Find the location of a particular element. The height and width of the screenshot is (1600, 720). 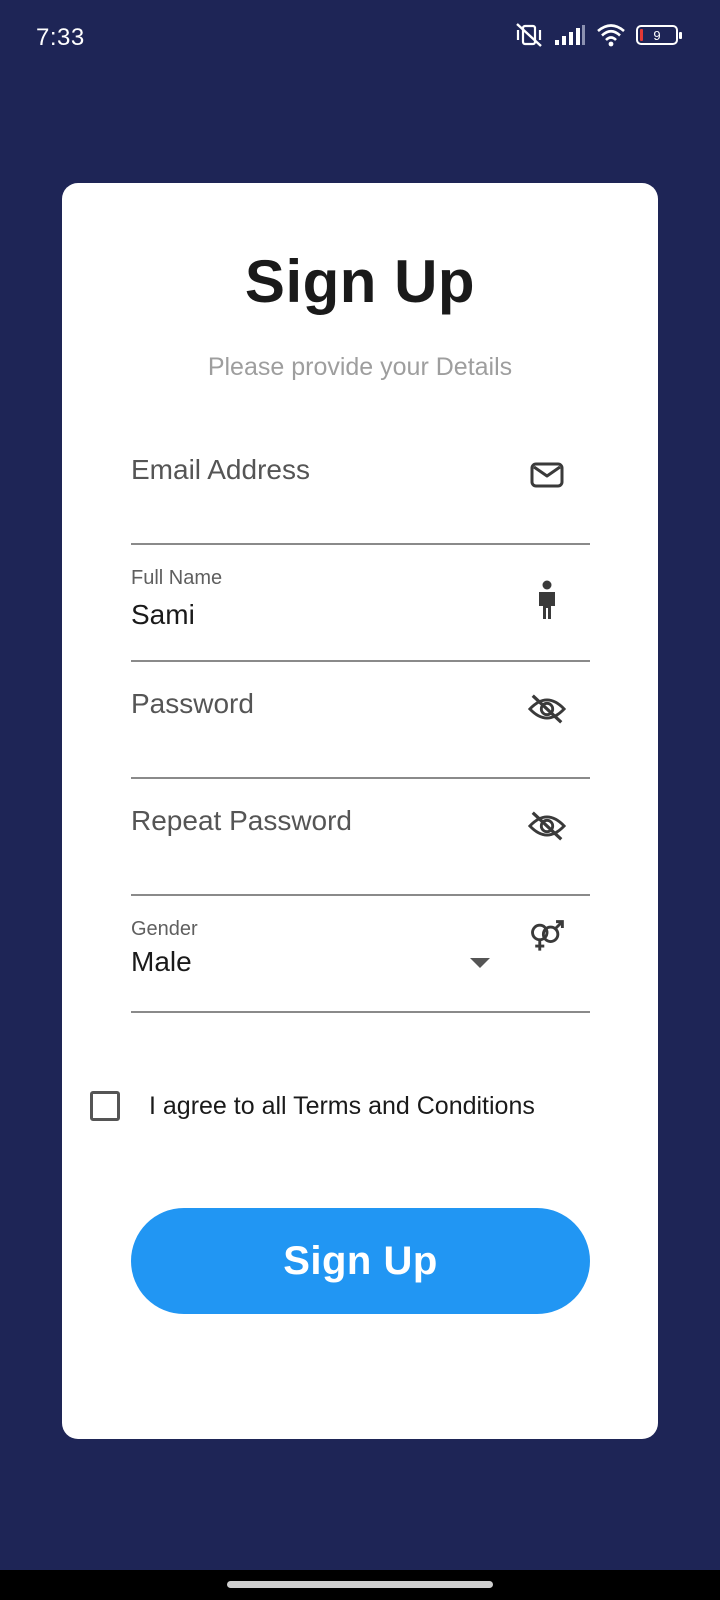

gender-label: Gender is located at coordinates (164, 929).